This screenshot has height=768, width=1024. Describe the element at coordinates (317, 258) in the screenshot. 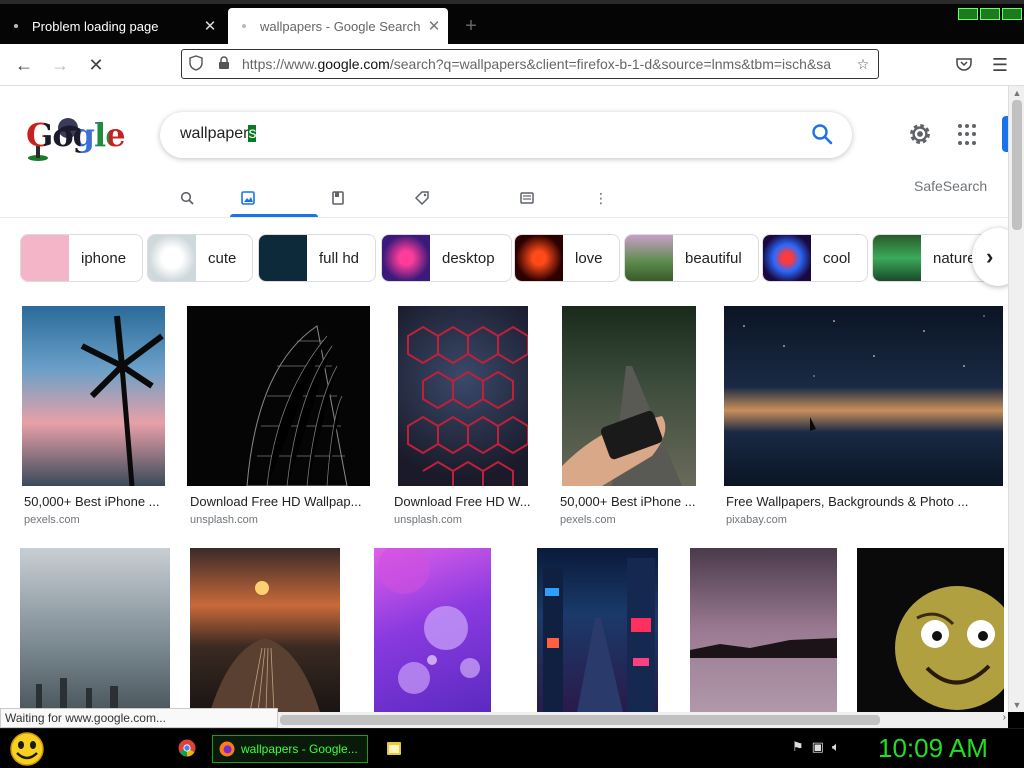

I see `chip-full-hd: full hd` at that location.